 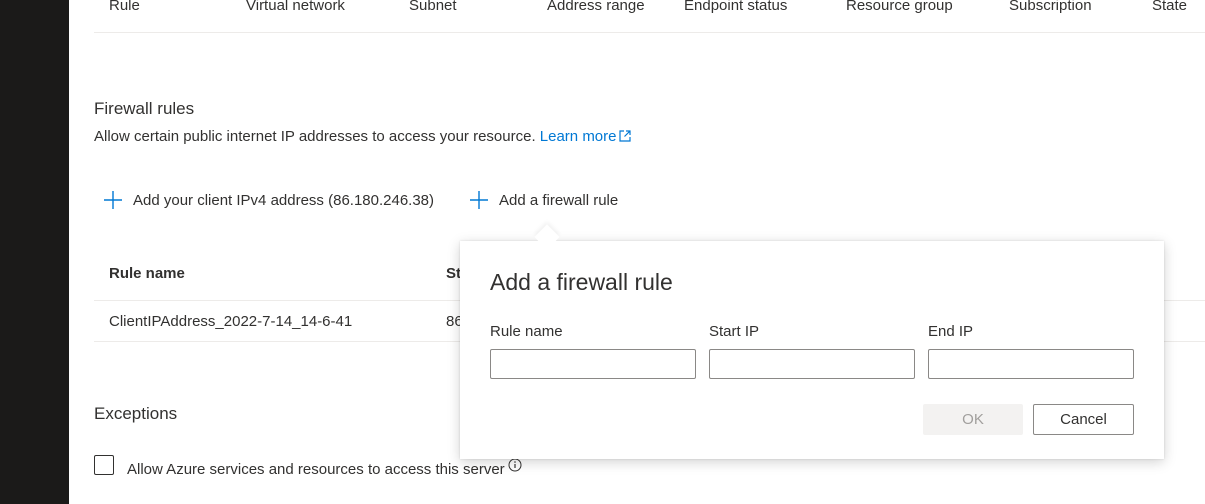 What do you see at coordinates (593, 364) in the screenshot?
I see `rule-name-input` at bounding box center [593, 364].